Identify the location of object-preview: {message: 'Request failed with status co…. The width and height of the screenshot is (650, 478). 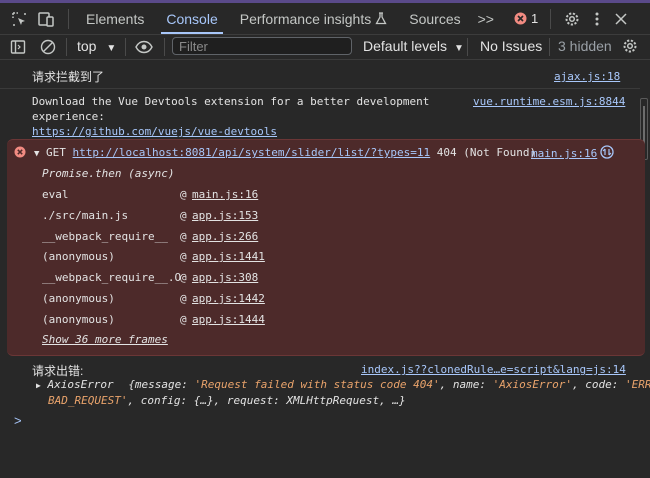
(389, 384).